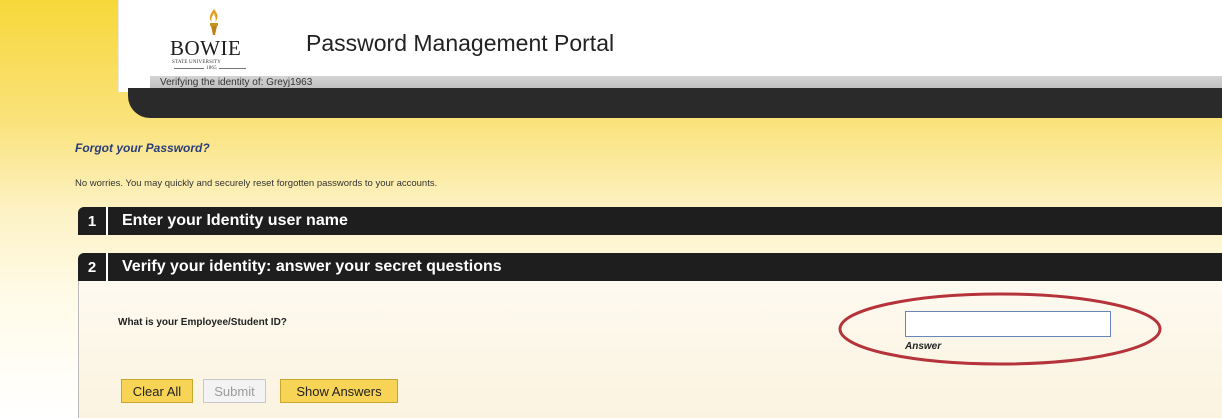 The height and width of the screenshot is (418, 1222). What do you see at coordinates (234, 391) in the screenshot?
I see `submit-button: Submit` at bounding box center [234, 391].